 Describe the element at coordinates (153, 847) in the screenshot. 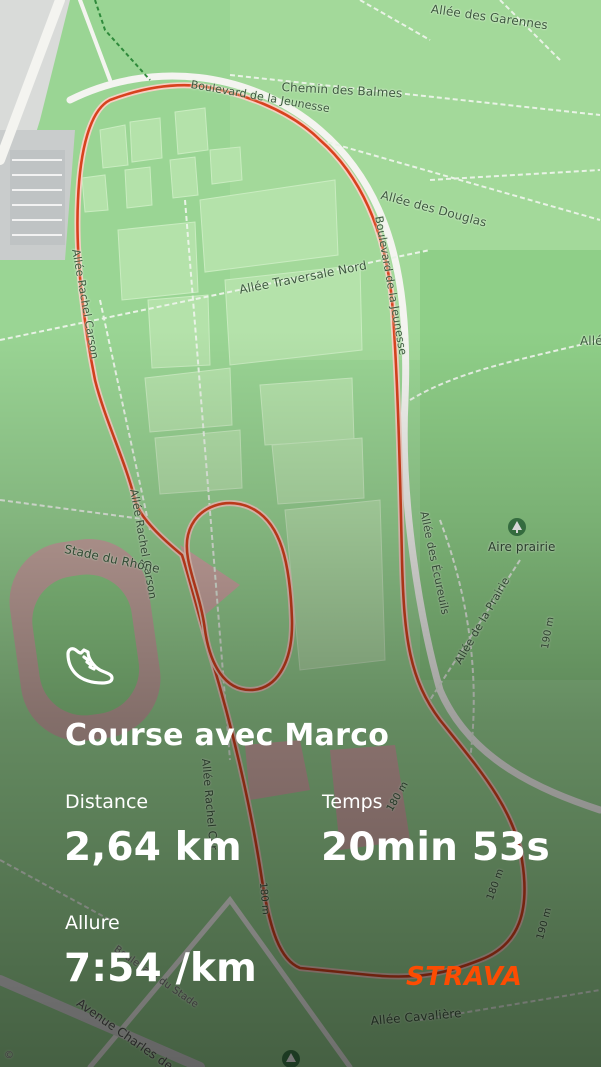

I see `distance-value: 2,64 km` at that location.